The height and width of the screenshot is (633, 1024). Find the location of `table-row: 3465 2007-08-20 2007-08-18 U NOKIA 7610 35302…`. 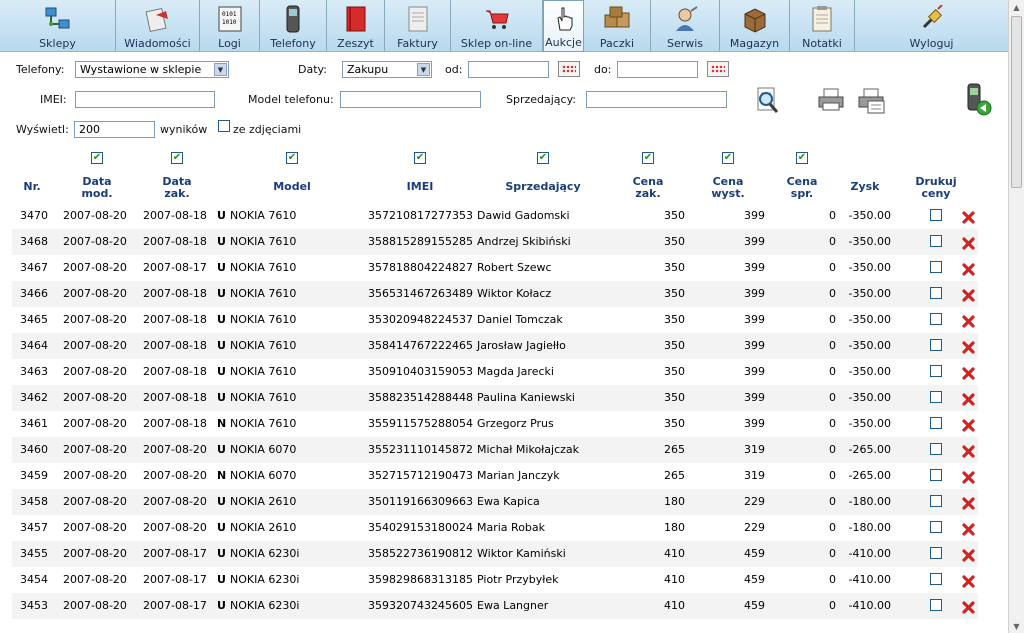

table-row: 3465 2007-08-20 2007-08-18 U NOKIA 7610 35302… is located at coordinates (495, 320).